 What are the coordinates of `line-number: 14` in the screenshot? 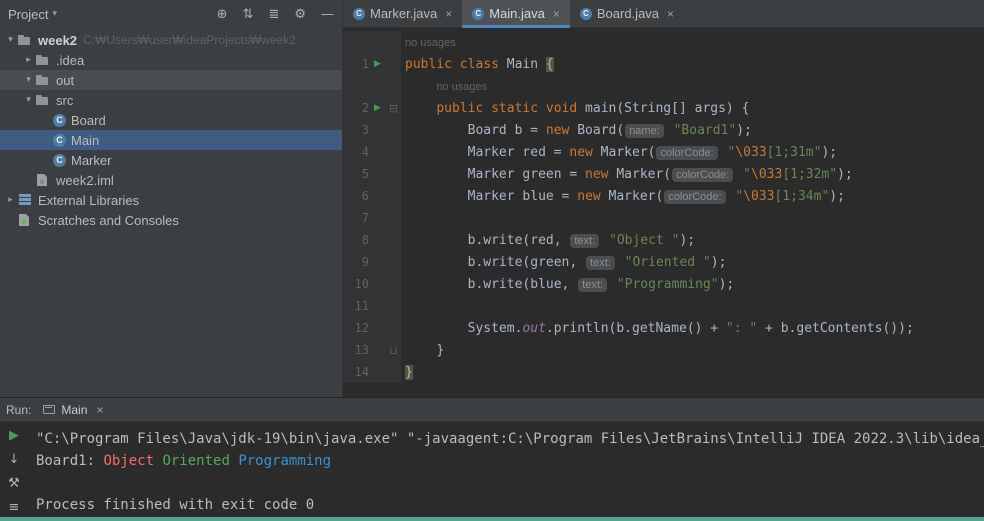 It's located at (361, 372).